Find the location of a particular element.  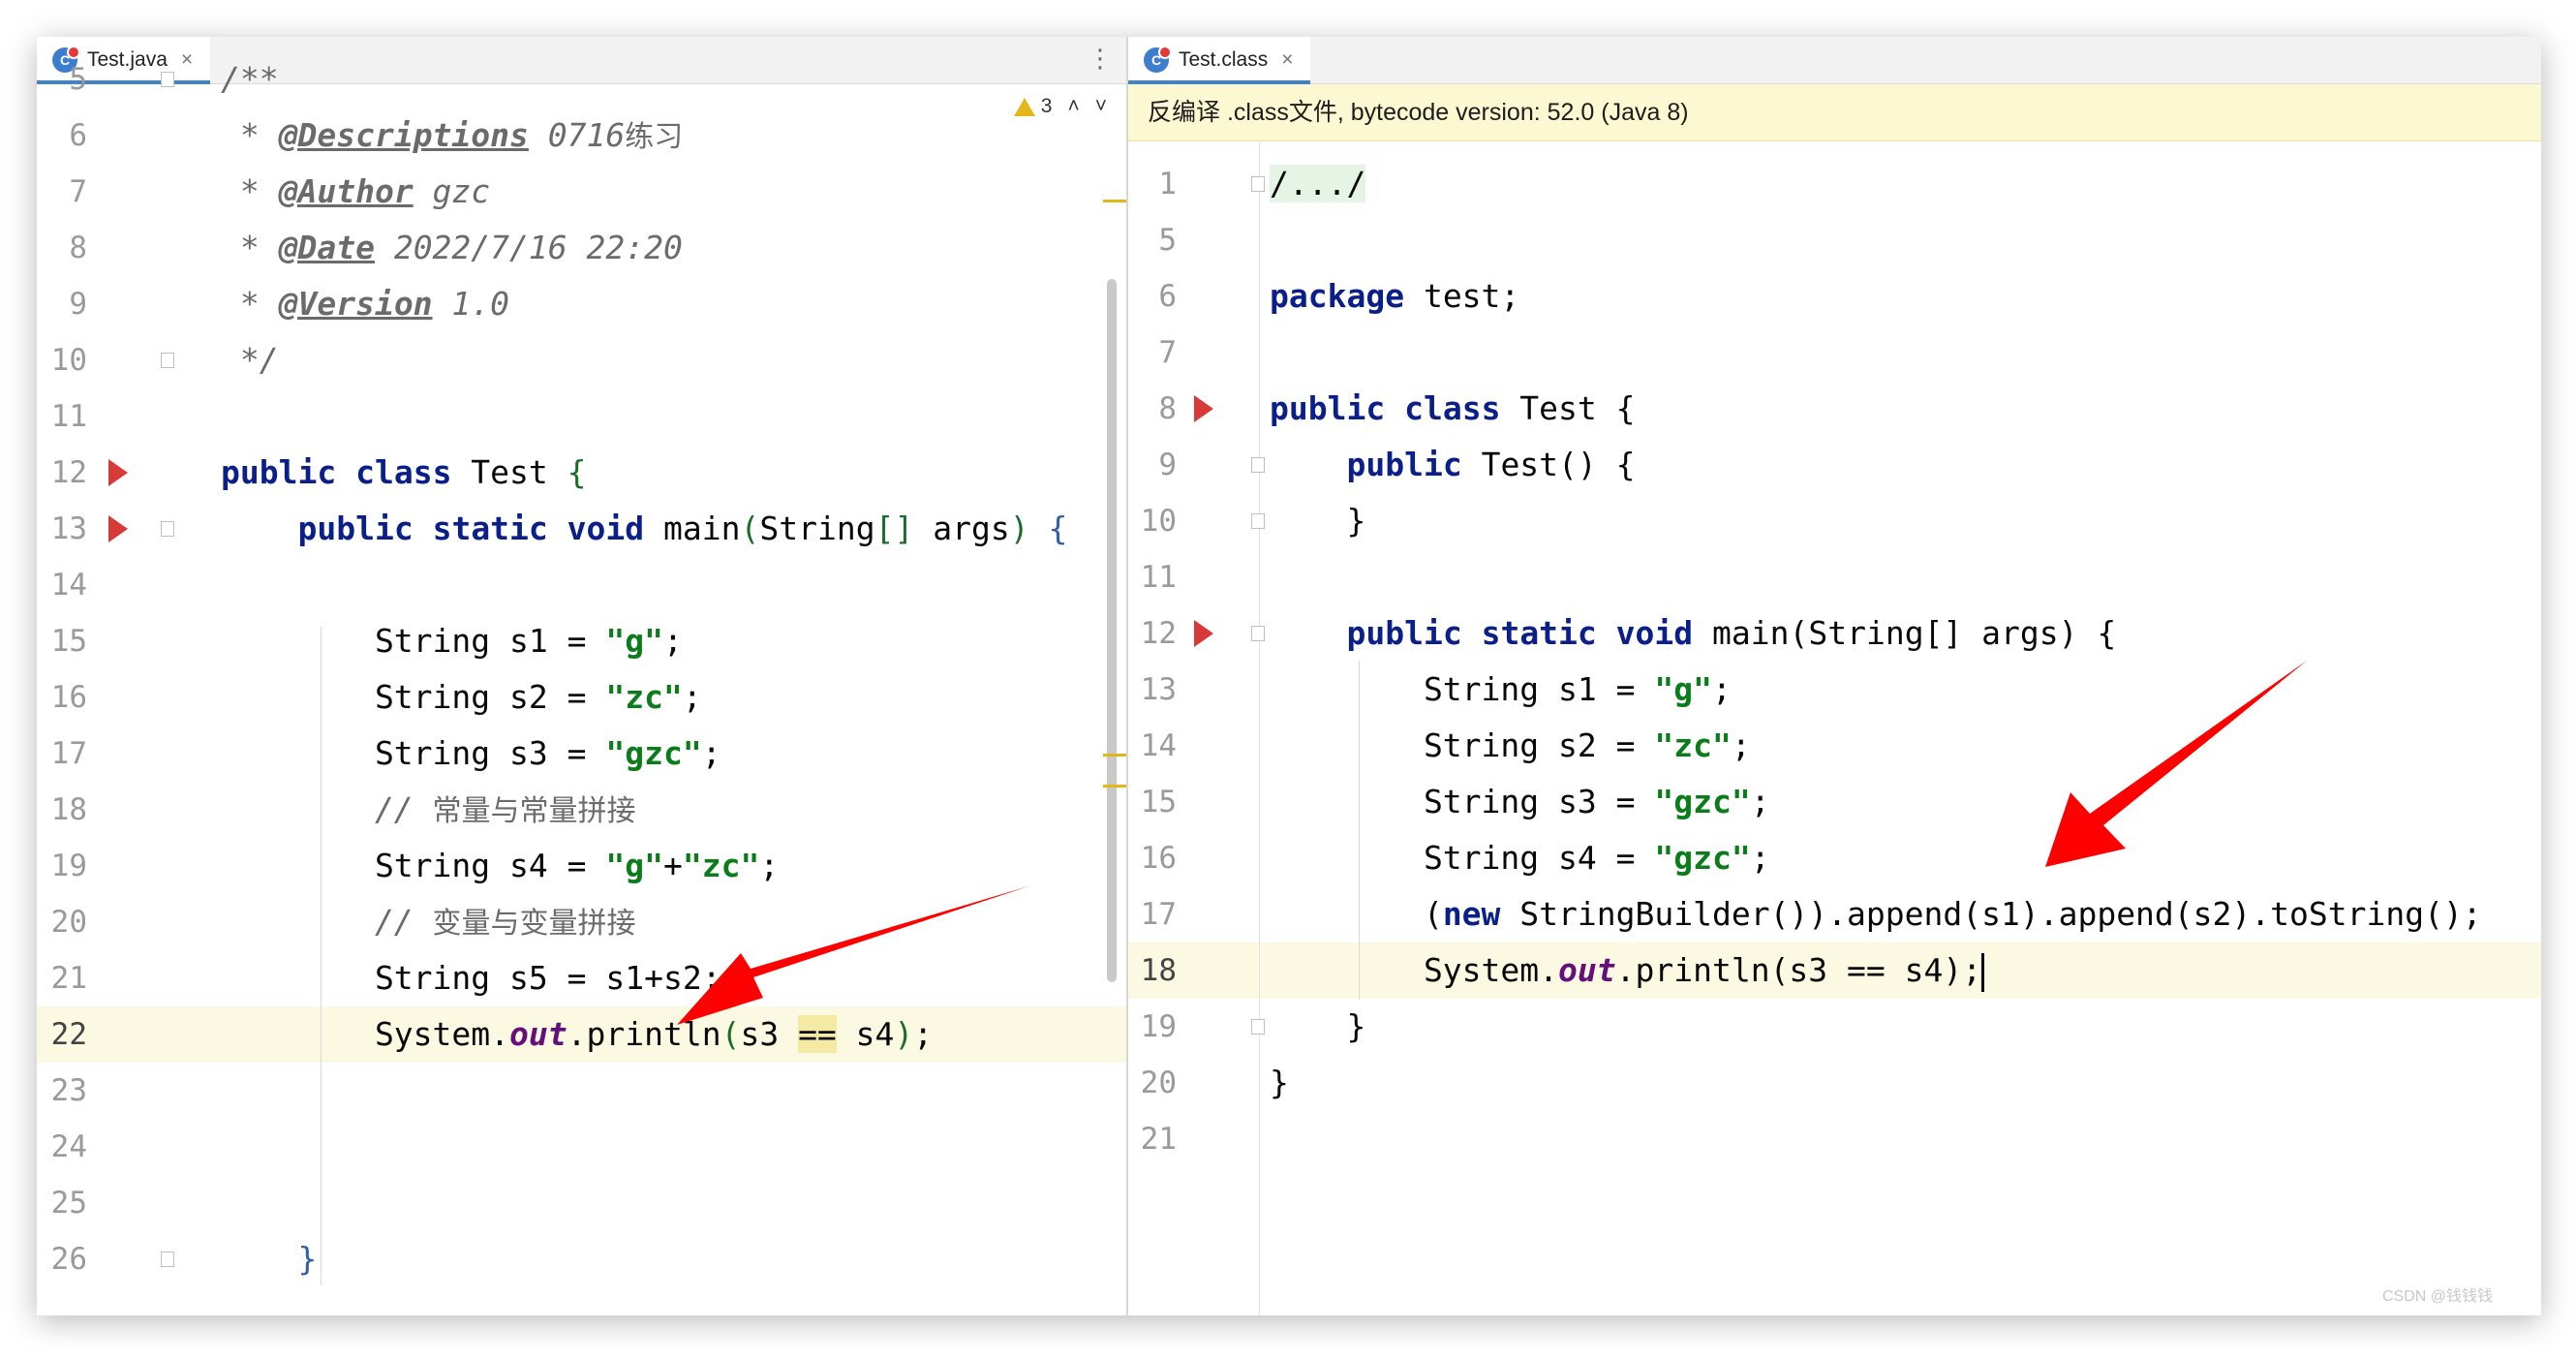

inspection-widget: 3 ˄ ˅ is located at coordinates (1060, 106).